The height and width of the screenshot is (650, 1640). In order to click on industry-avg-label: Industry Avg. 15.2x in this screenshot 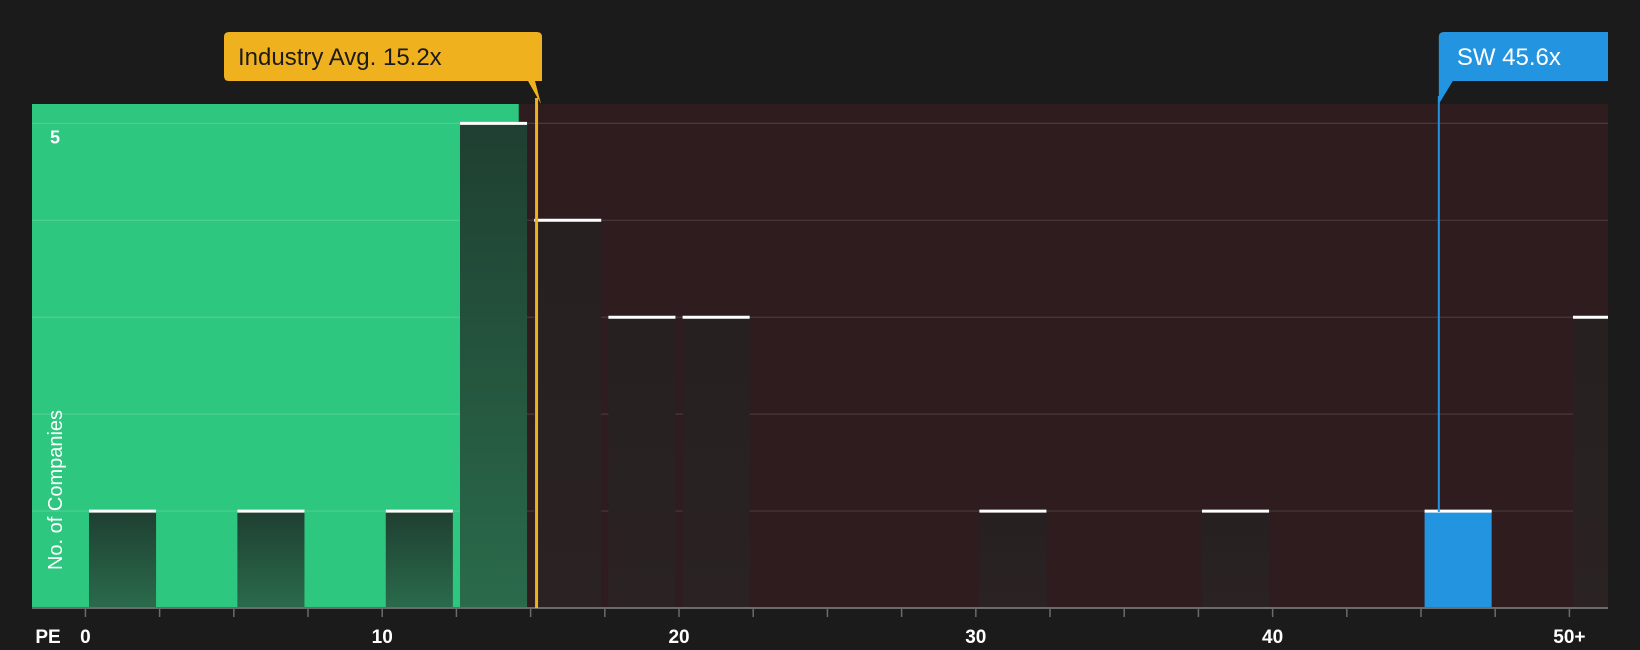, I will do `click(340, 57)`.